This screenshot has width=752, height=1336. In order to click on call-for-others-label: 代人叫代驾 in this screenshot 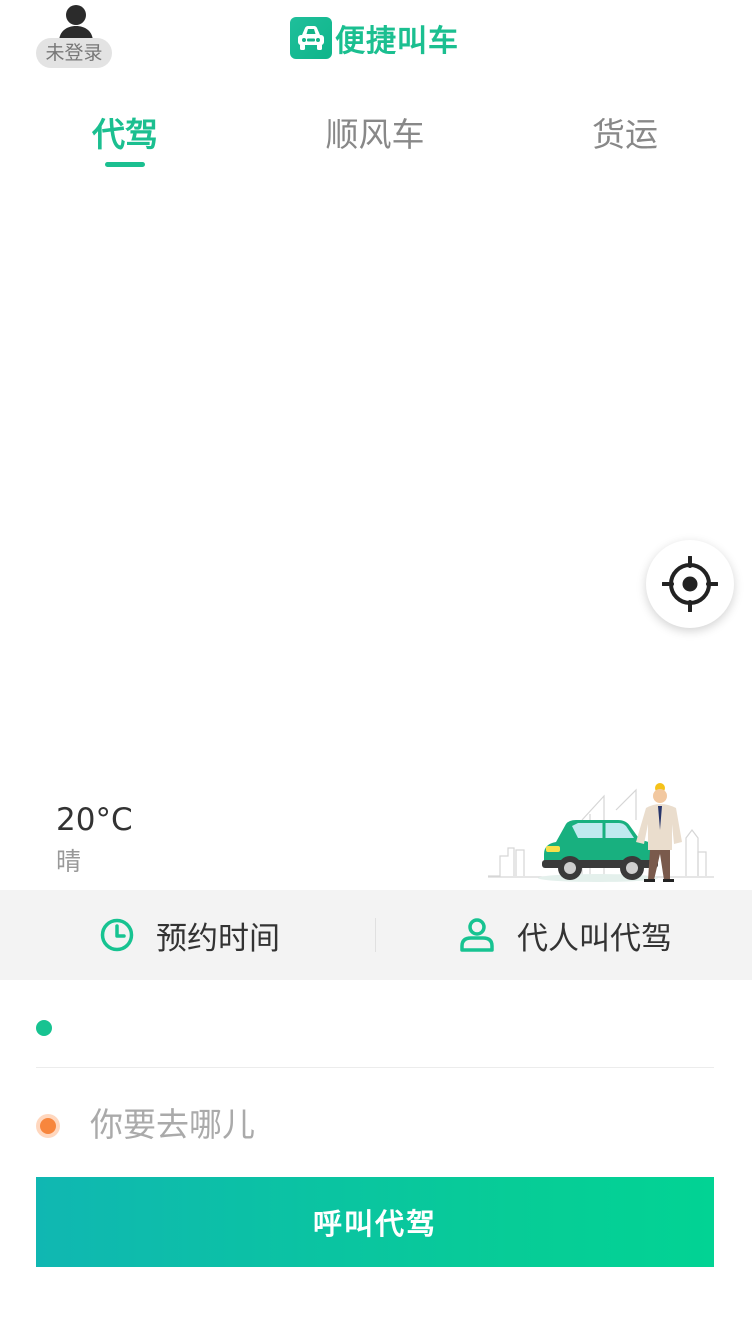, I will do `click(594, 938)`.